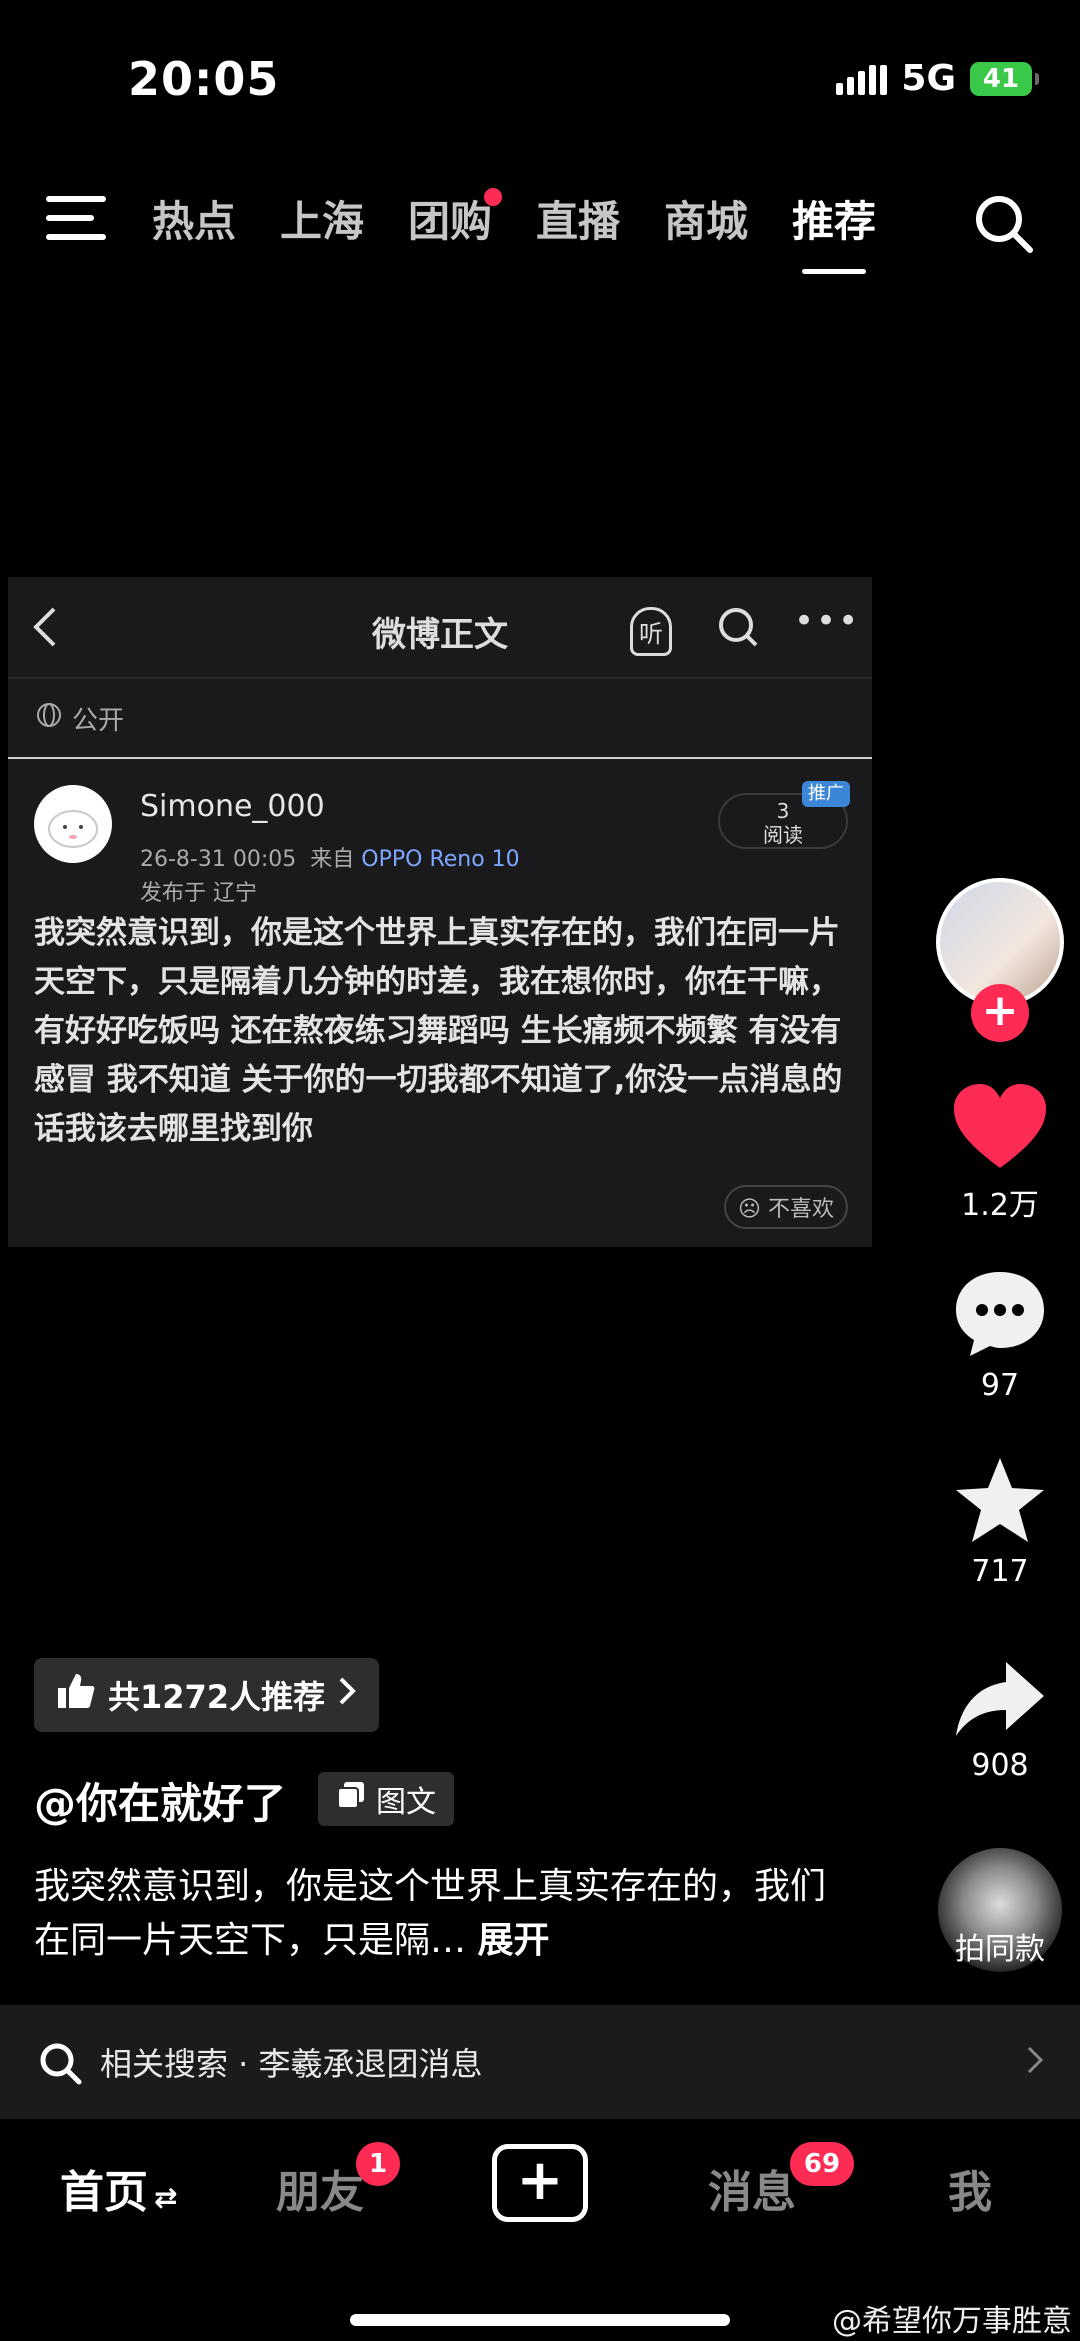 This screenshot has height=2341, width=1080. Describe the element at coordinates (826, 794) in the screenshot. I see `ad-badge: 推广` at that location.